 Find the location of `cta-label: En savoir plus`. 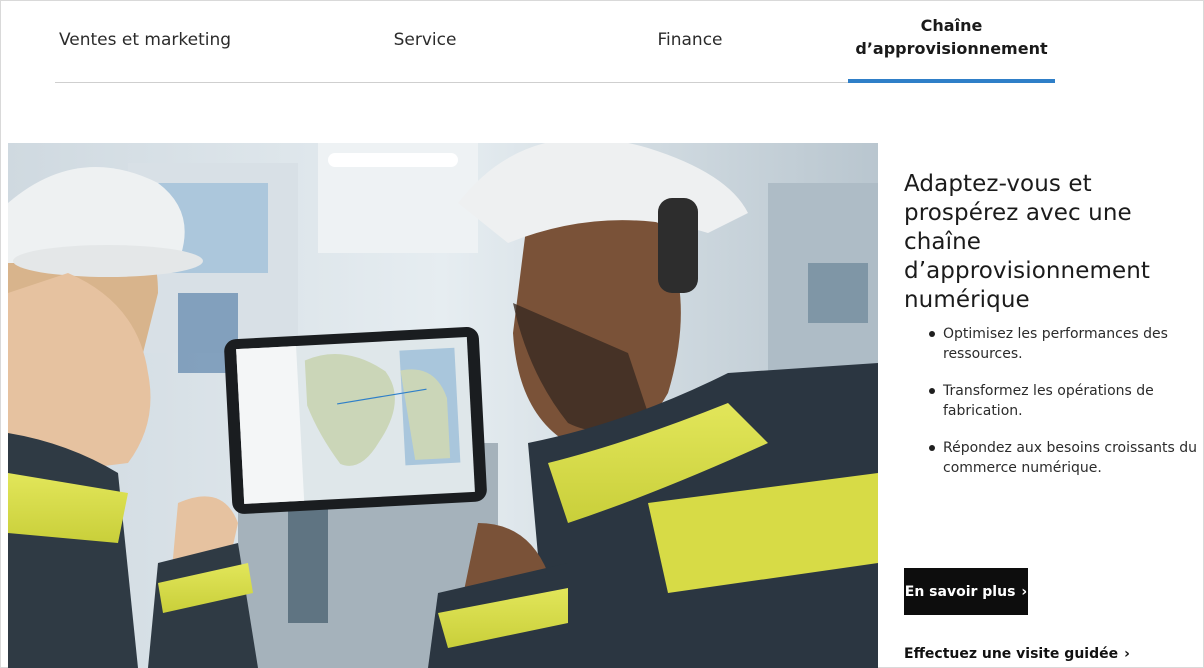

cta-label: En savoir plus is located at coordinates (960, 591).